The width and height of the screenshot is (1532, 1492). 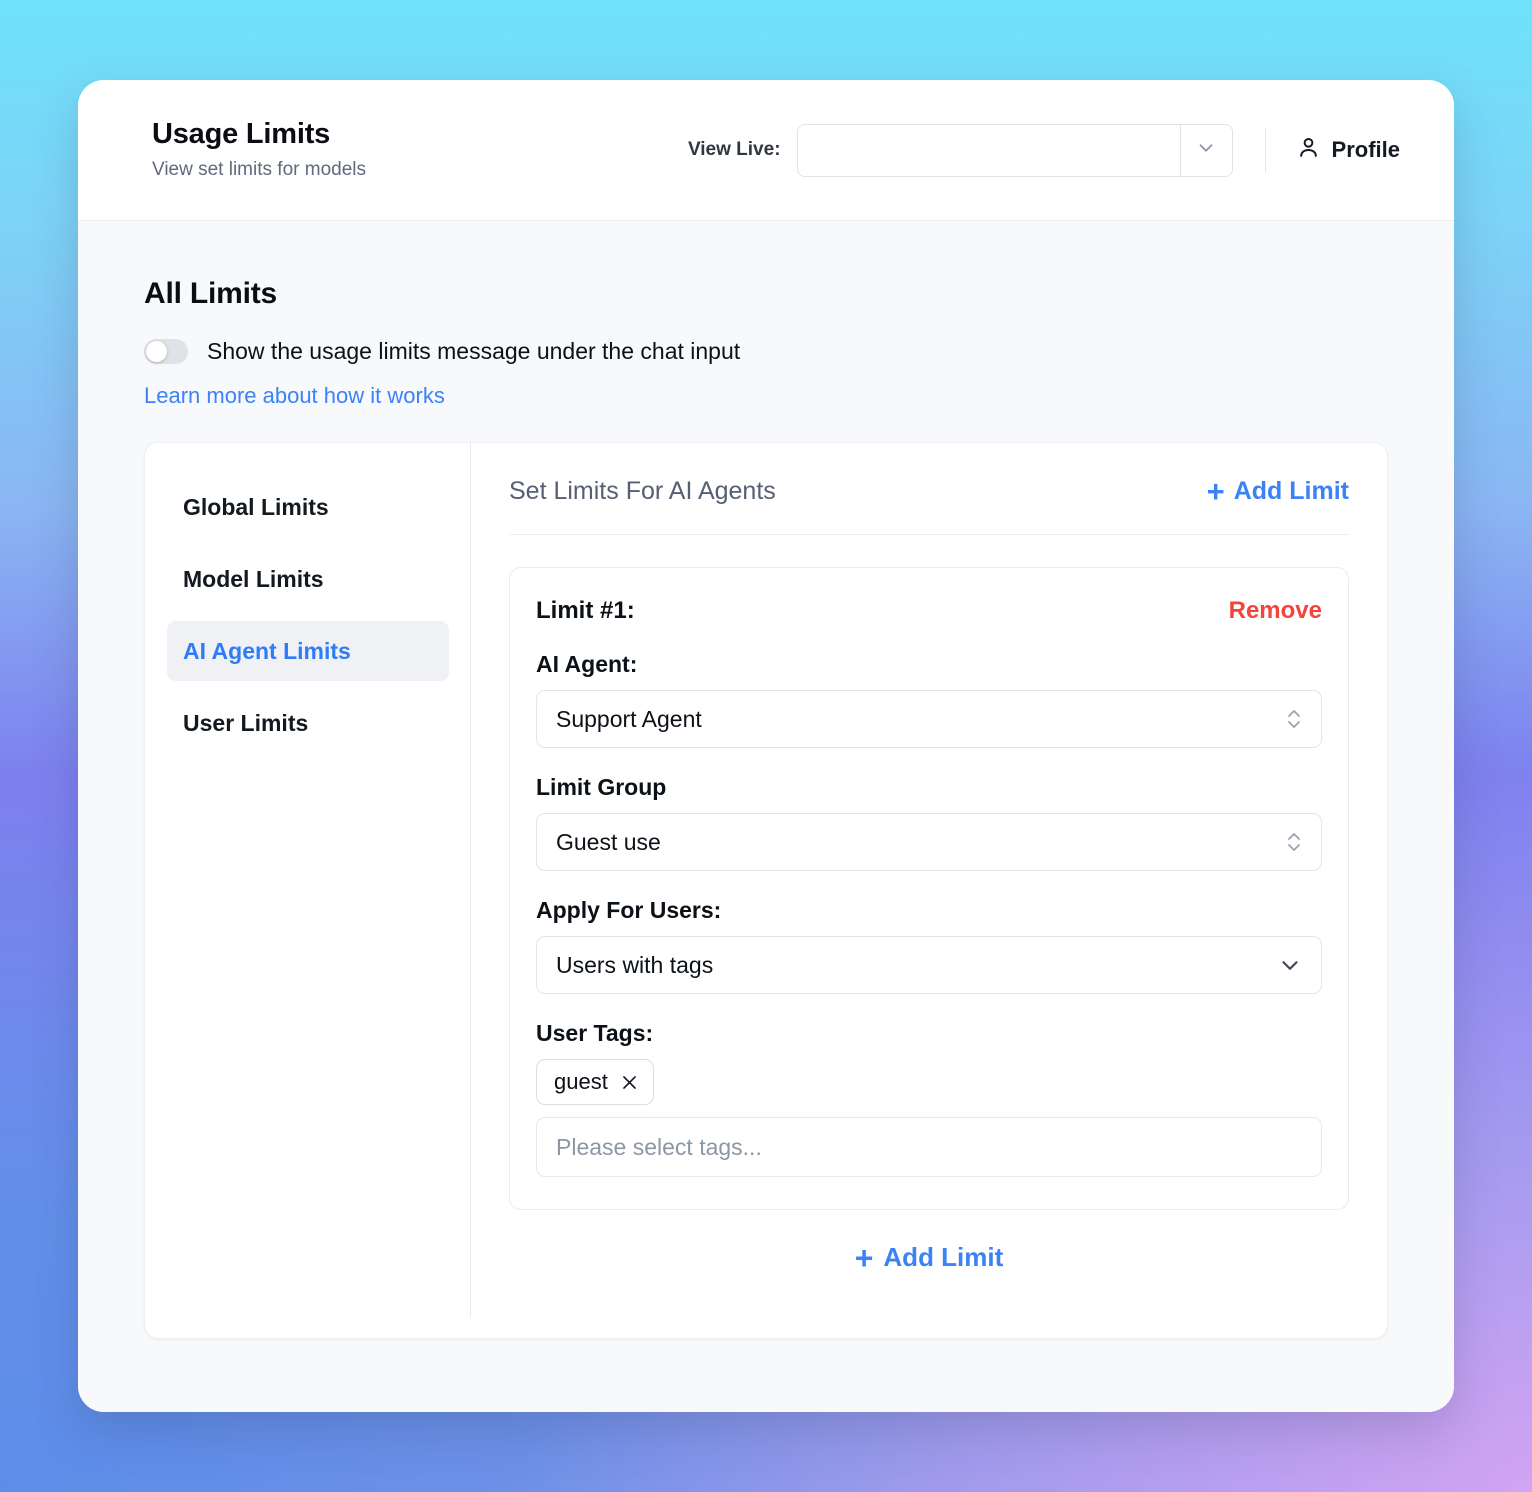 I want to click on sidebar-item-label: AI Agent Limits, so click(x=267, y=650).